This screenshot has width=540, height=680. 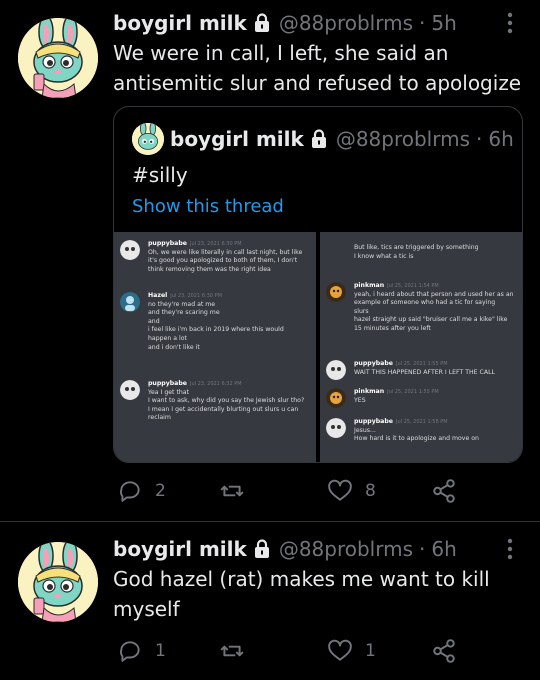 What do you see at coordinates (237, 139) in the screenshot?
I see `quote-display-name: boygirl milk` at bounding box center [237, 139].